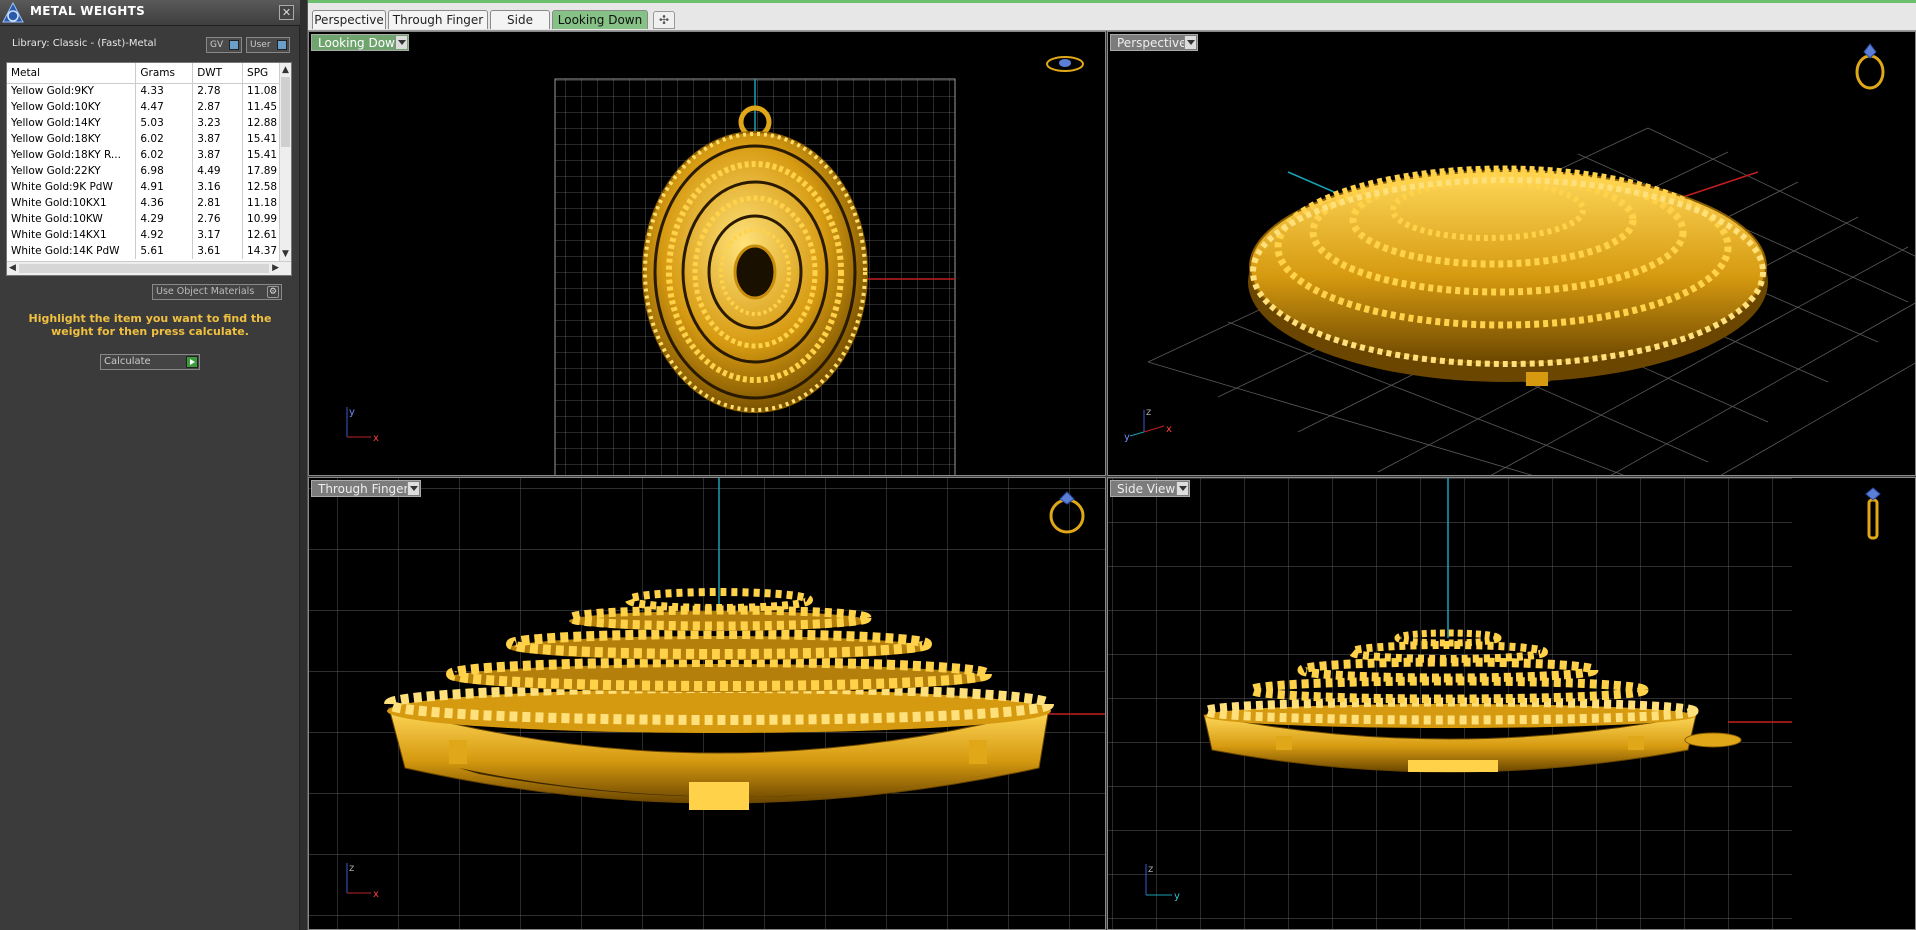 The width and height of the screenshot is (1916, 930). What do you see at coordinates (362, 425) in the screenshot?
I see `axis-gizmo: y x` at bounding box center [362, 425].